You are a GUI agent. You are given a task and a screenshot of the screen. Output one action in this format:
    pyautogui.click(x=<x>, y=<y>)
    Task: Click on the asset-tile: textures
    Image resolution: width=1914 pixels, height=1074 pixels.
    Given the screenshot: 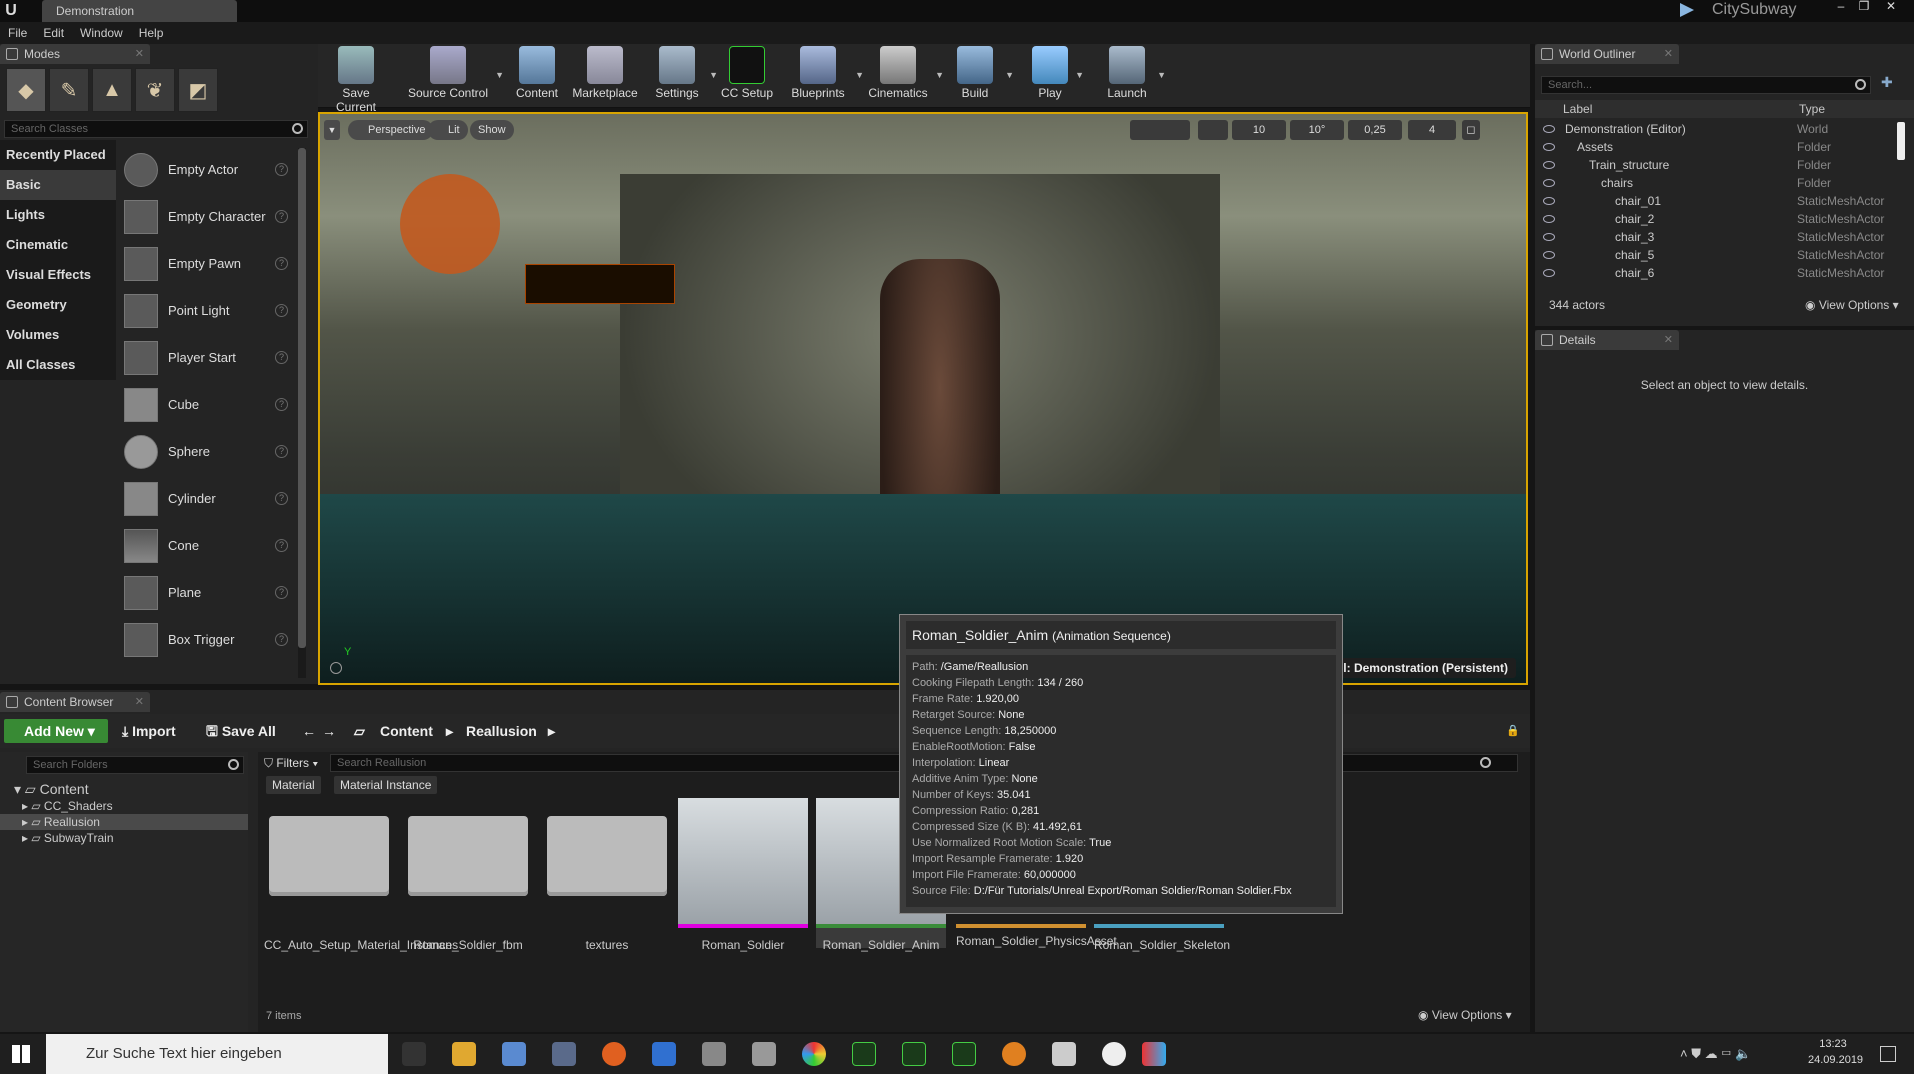 What is the action you would take?
    pyautogui.click(x=607, y=875)
    